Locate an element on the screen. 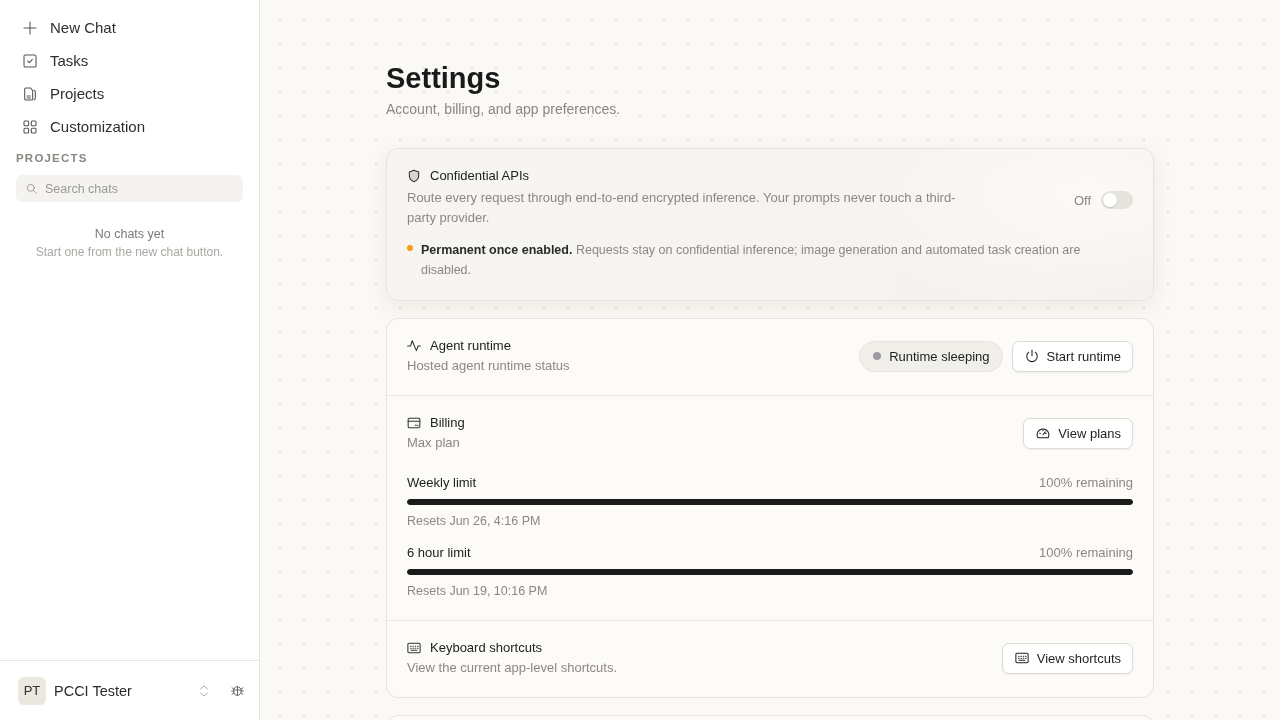 This screenshot has width=1280, height=720. section-description: Hosted agent runtime status is located at coordinates (488, 366).